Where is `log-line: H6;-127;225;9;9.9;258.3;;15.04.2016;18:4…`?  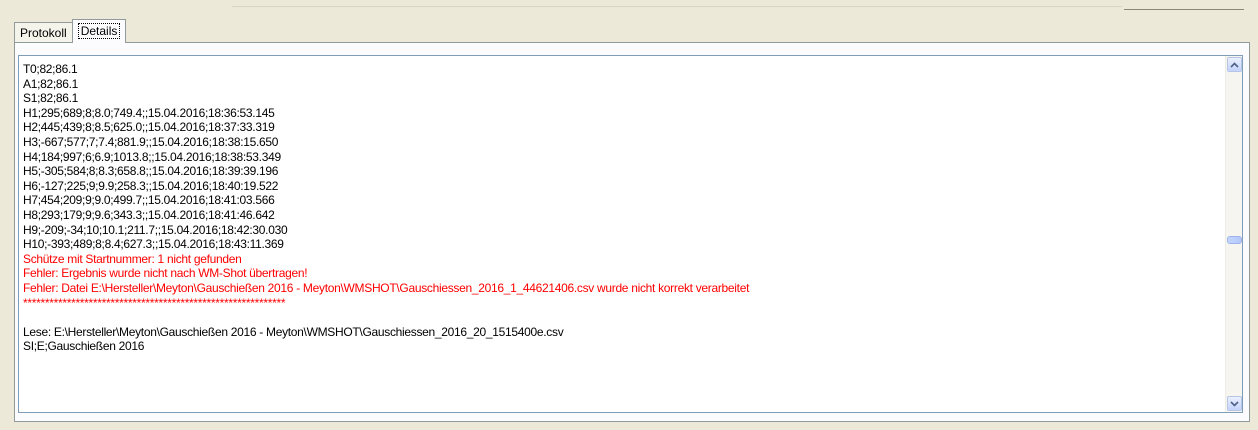 log-line: H6;-127;225;9;9.9;258.3;;15.04.2016;18:4… is located at coordinates (151, 185).